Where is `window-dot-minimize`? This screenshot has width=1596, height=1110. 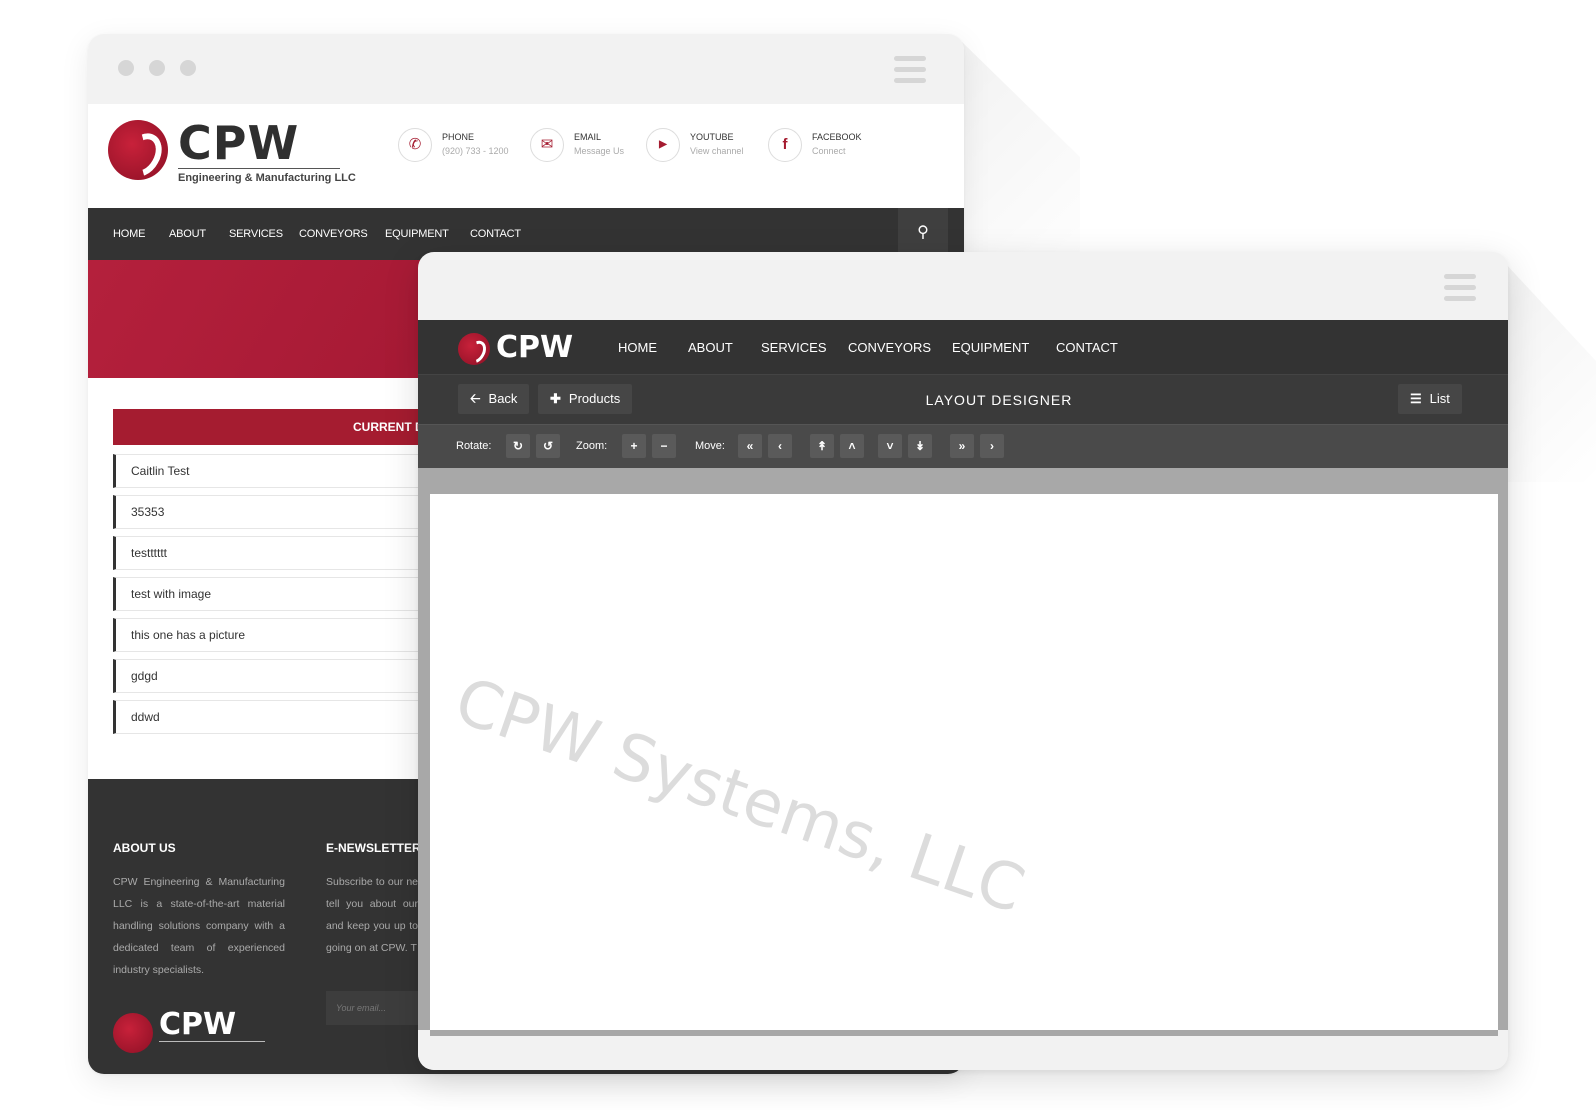
window-dot-minimize is located at coordinates (157, 68).